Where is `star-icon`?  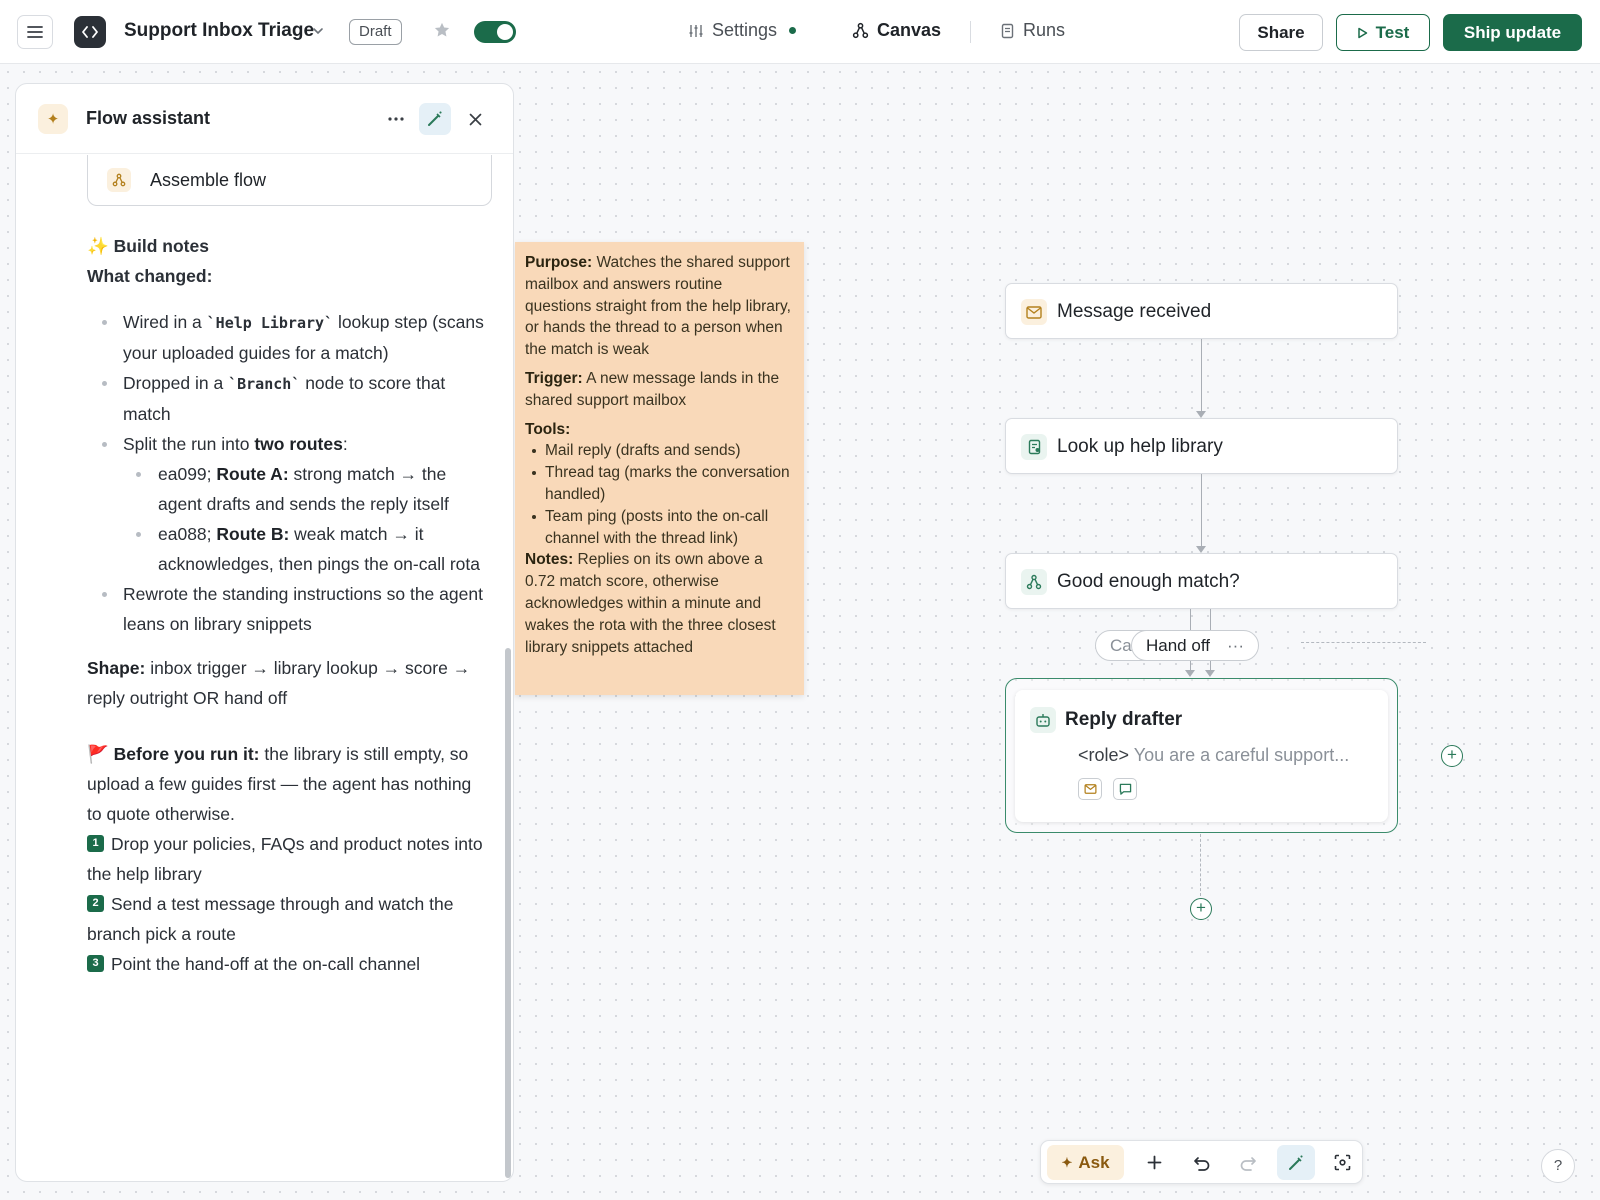
star-icon is located at coordinates (442, 32).